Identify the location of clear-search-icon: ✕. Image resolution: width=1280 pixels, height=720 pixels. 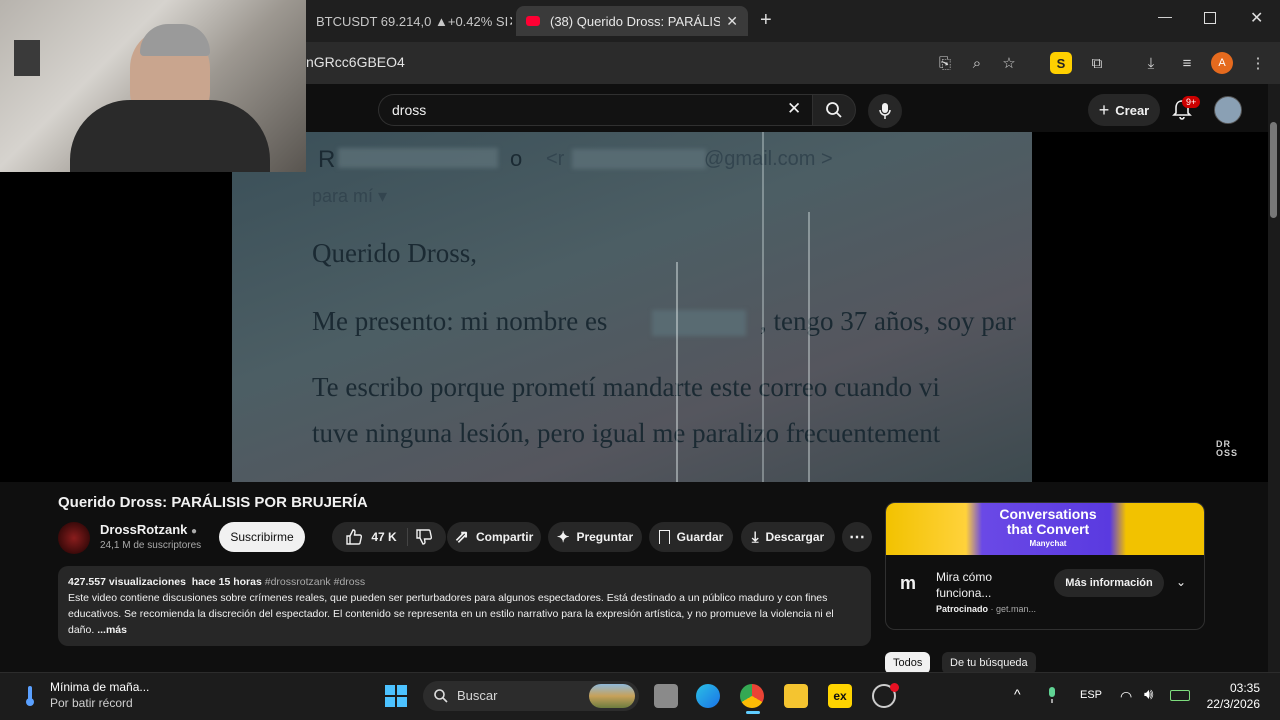
(794, 109).